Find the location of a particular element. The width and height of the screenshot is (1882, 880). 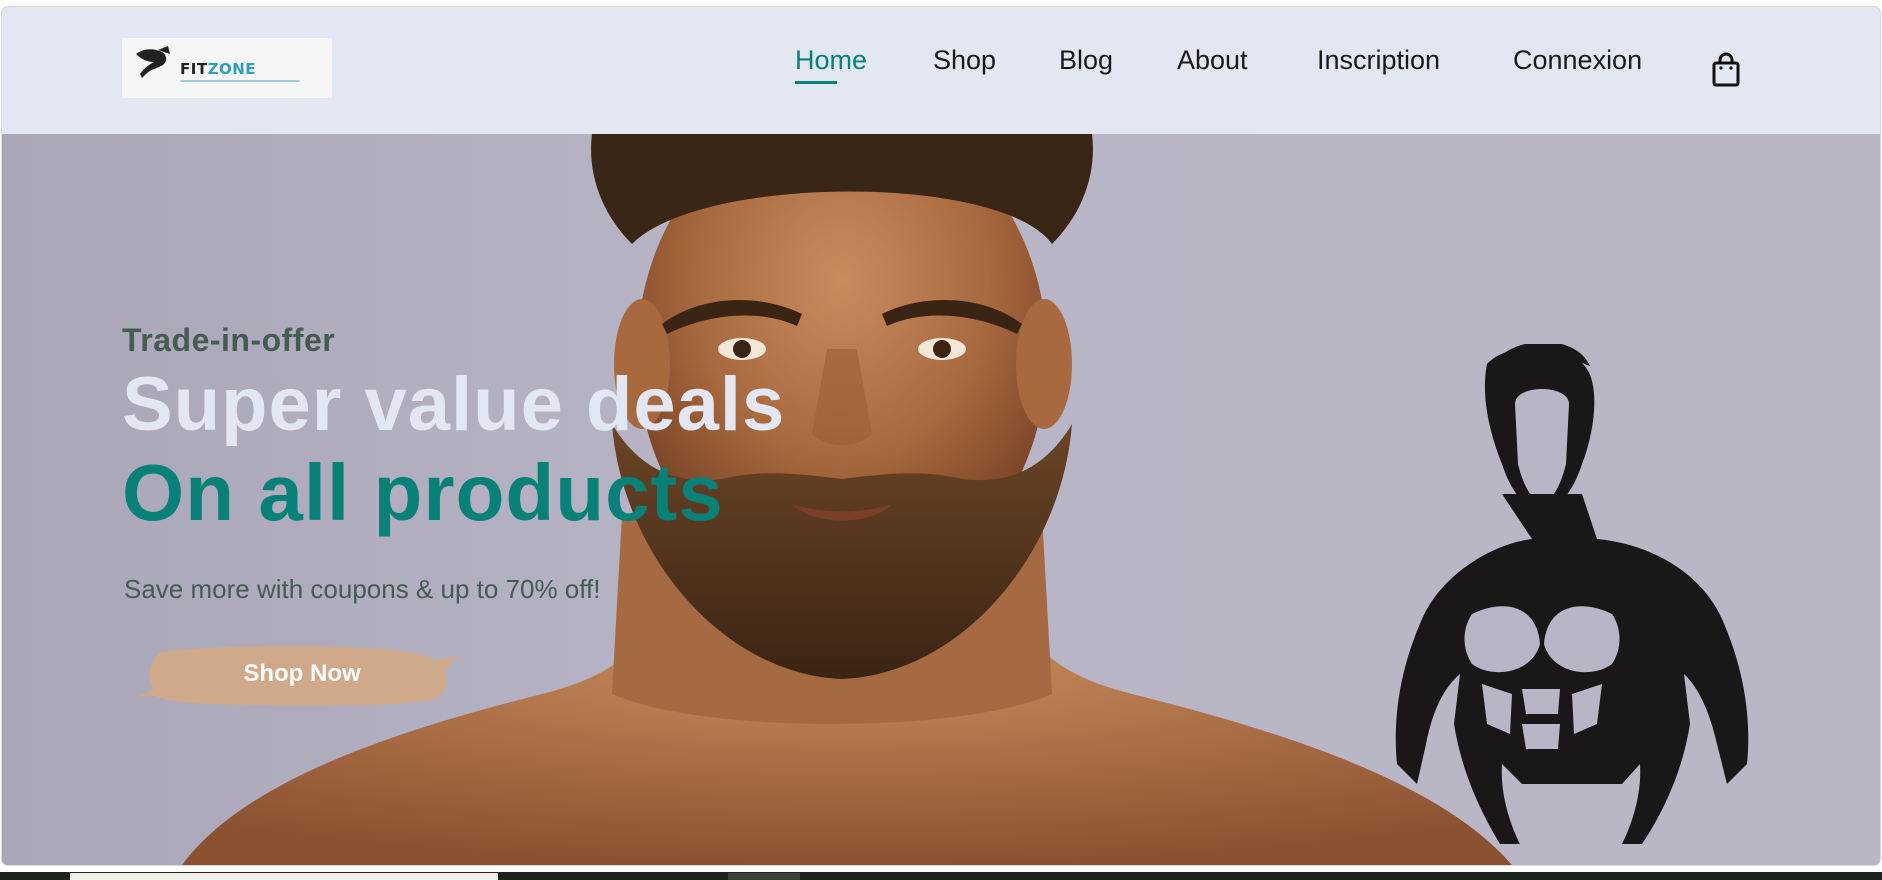

hero-headline: Super value deals is located at coordinates (454, 404).